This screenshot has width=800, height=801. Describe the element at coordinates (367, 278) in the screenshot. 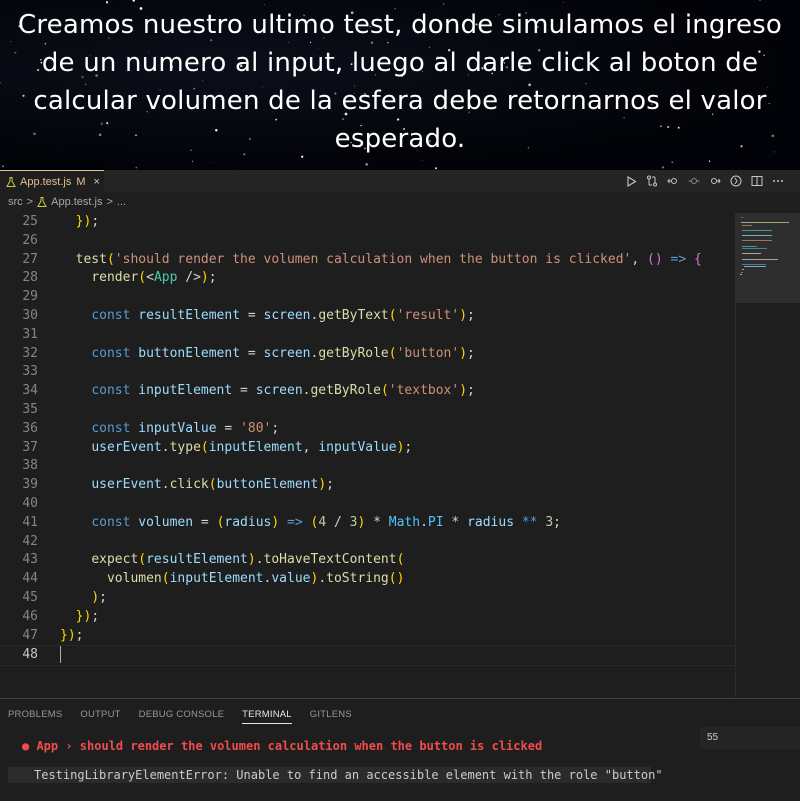

I see `code-line: 28 render(<App />);` at that location.